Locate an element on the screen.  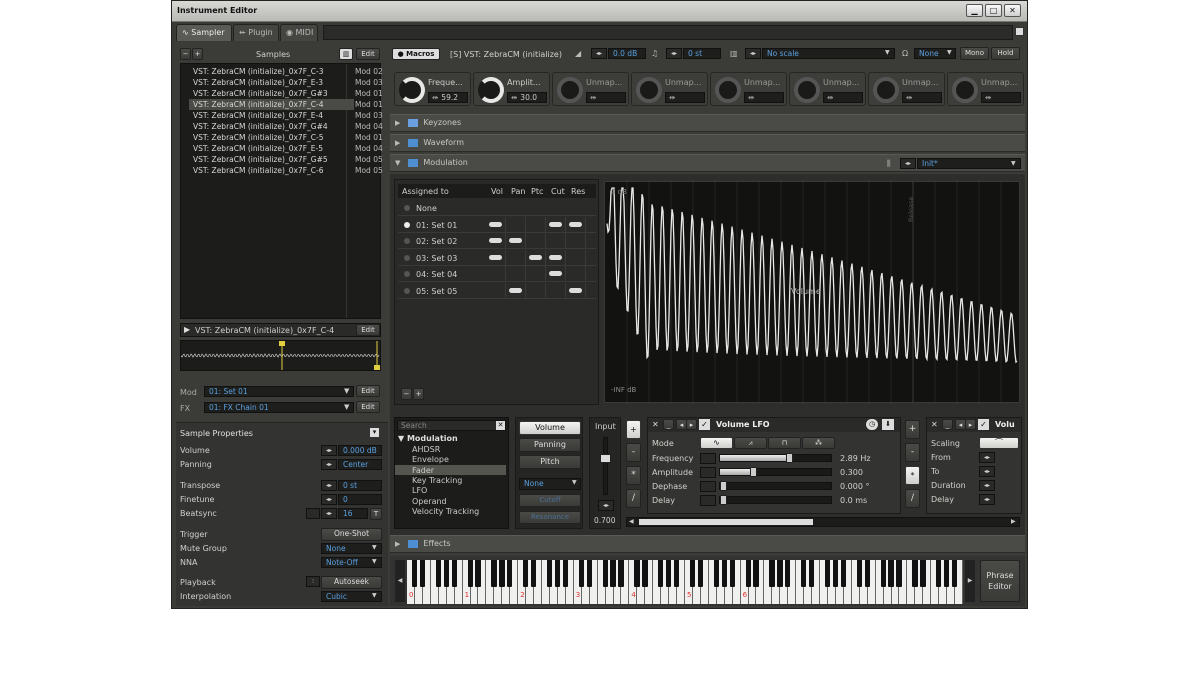
remove-sample-button: − is located at coordinates (185, 54).